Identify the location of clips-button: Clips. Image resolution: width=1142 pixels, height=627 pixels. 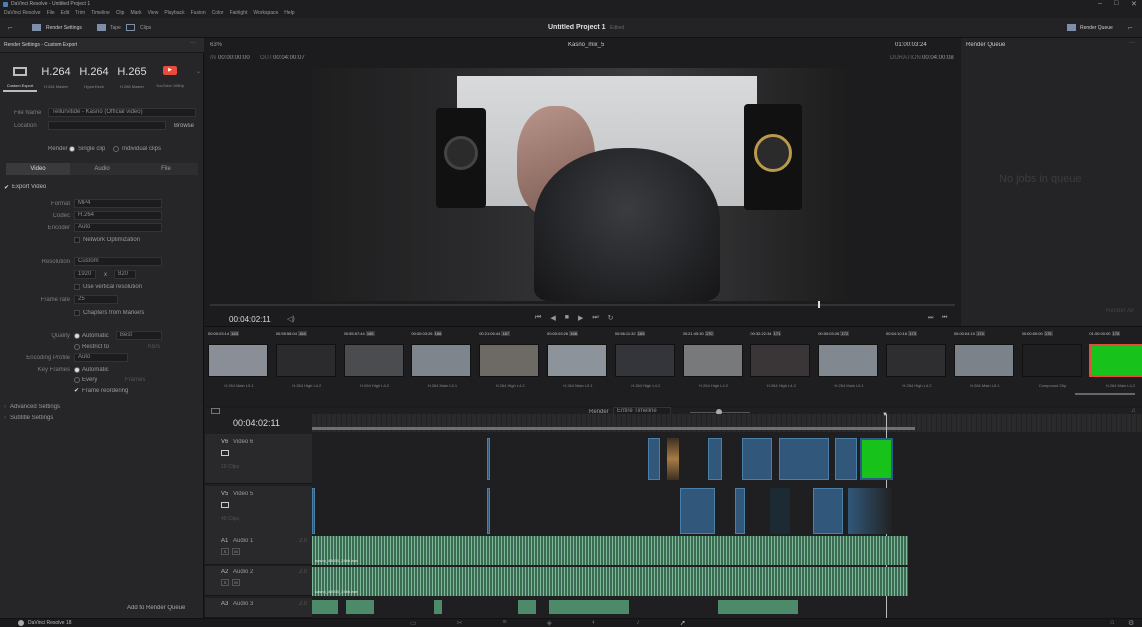
(145, 28).